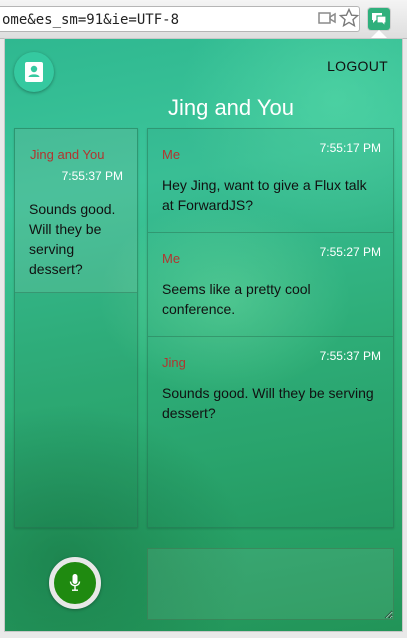  What do you see at coordinates (388, 614) in the screenshot?
I see `resize-grip-icon` at bounding box center [388, 614].